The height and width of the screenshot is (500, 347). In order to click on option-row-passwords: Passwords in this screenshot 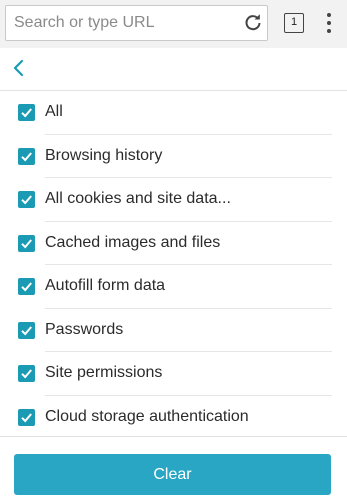, I will do `click(173, 330)`.